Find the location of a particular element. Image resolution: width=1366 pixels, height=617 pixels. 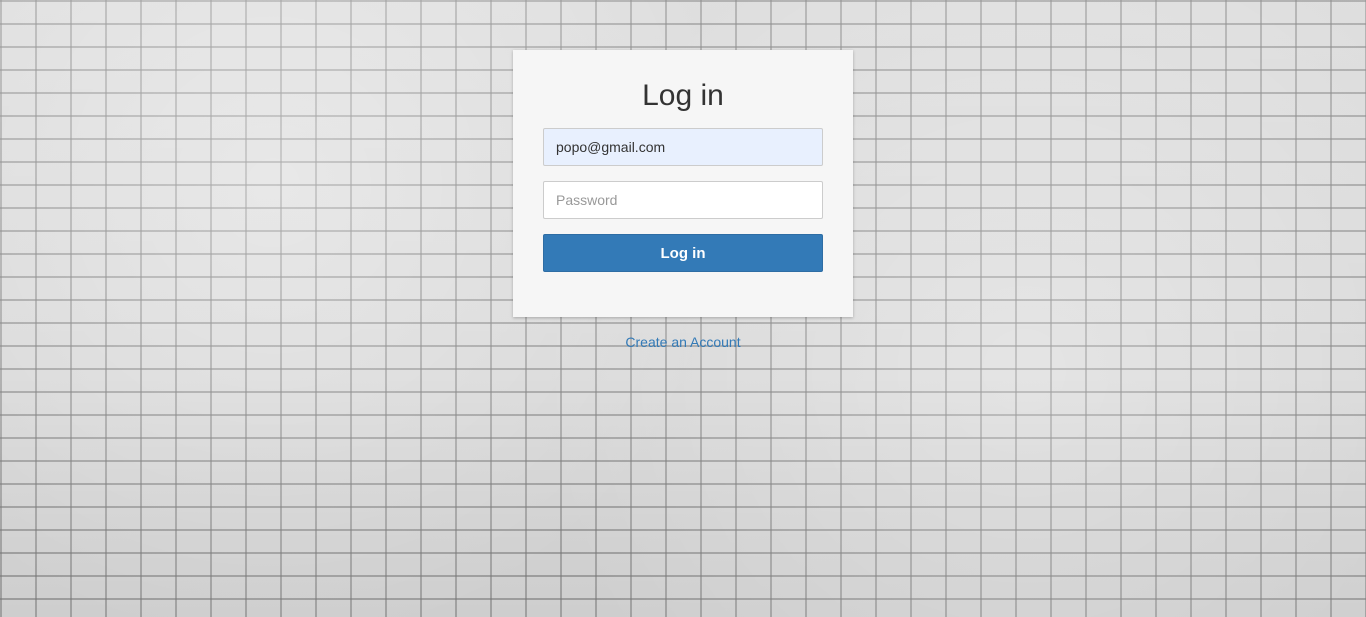

create-account-link: Create an Account is located at coordinates (683, 342).